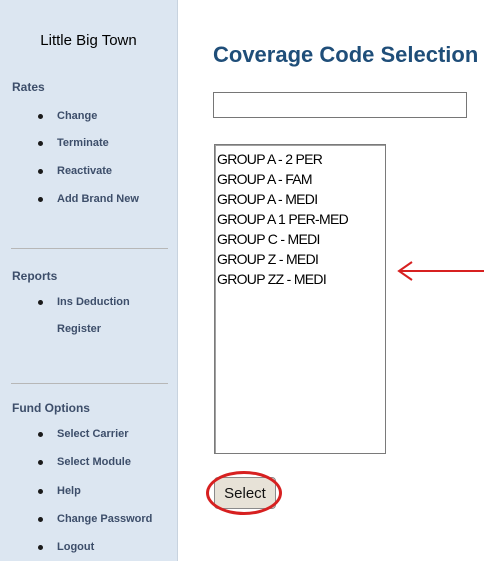 This screenshot has width=488, height=561. I want to click on nav-select-module: Select Module, so click(94, 462).